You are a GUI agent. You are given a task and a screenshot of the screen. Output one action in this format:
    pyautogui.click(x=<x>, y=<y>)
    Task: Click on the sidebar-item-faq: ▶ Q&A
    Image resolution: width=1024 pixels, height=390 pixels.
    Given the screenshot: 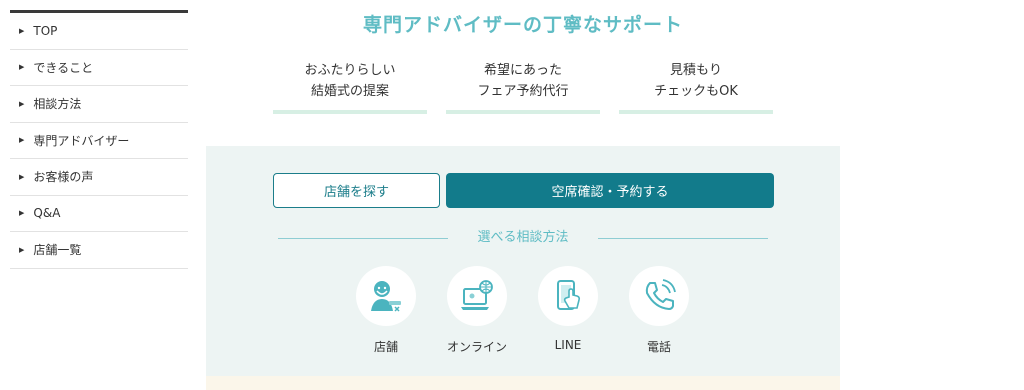 What is the action you would take?
    pyautogui.click(x=99, y=214)
    